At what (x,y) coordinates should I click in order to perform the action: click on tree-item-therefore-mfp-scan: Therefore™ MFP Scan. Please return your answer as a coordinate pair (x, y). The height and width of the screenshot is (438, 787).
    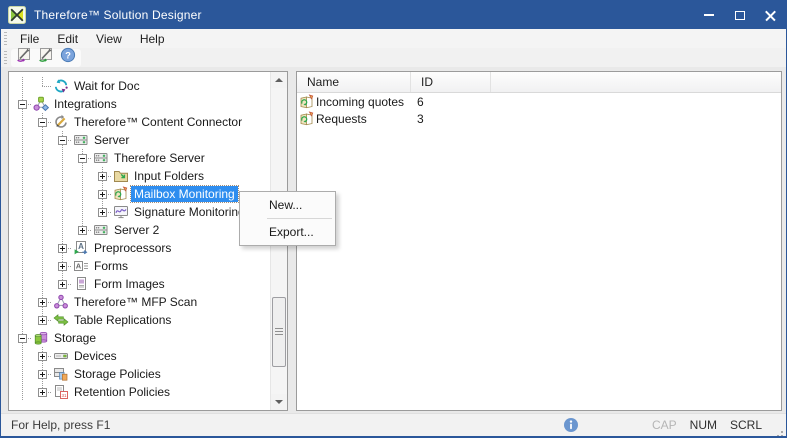
    Looking at the image, I should click on (139, 302).